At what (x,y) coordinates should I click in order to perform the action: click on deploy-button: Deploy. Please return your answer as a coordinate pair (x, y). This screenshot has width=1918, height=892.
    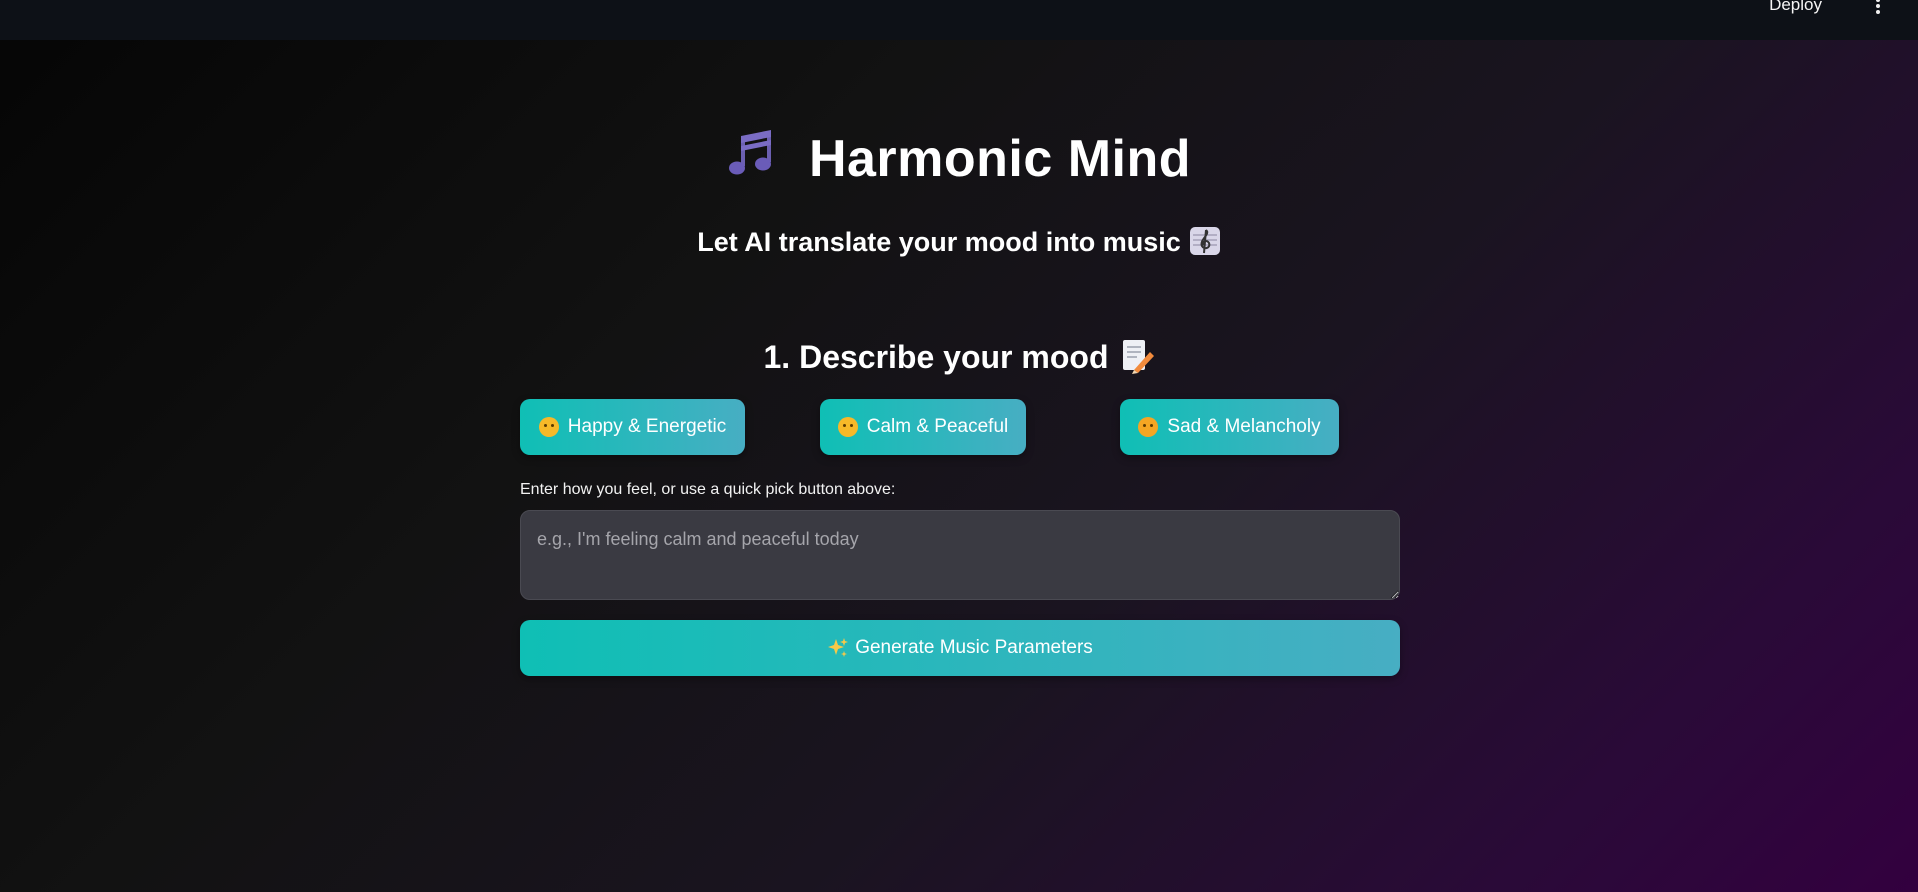
    Looking at the image, I should click on (1795, 7).